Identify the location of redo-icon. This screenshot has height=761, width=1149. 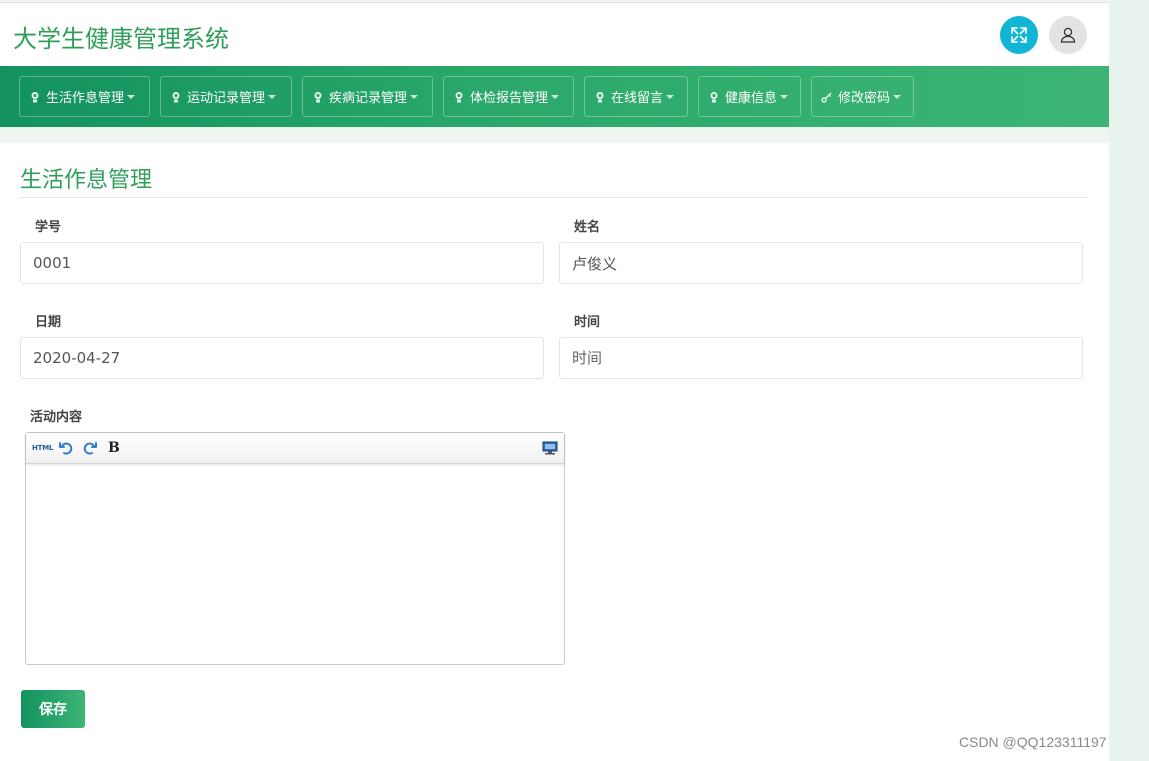
(90, 448).